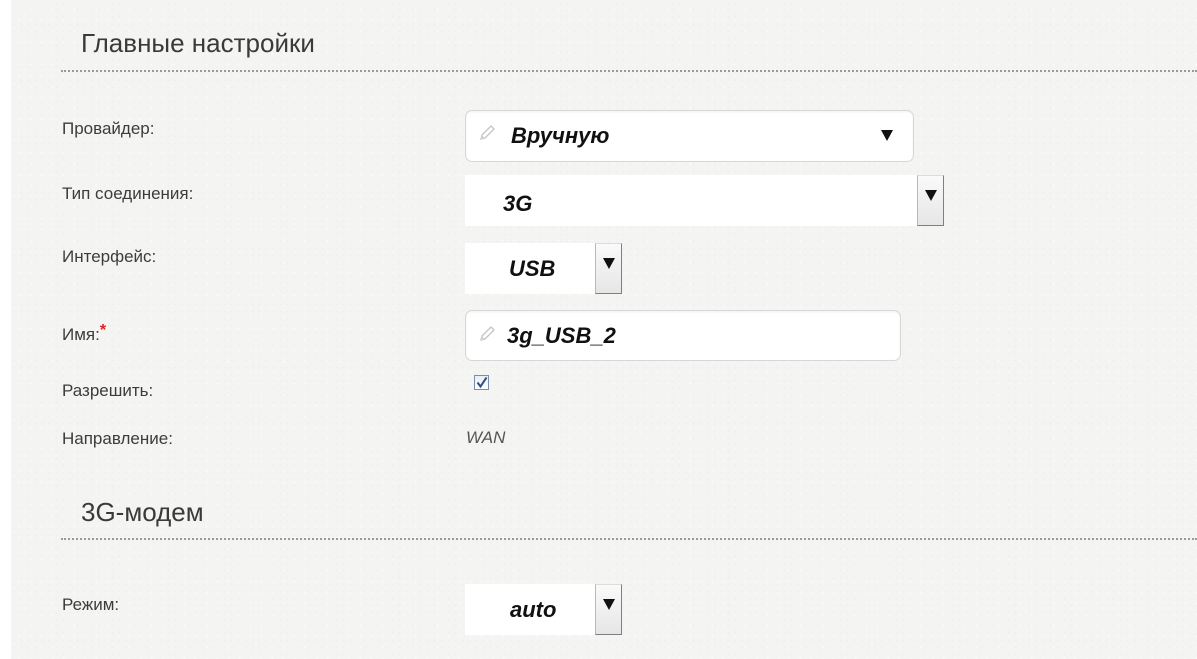 The image size is (1197, 659). What do you see at coordinates (561, 335) in the screenshot?
I see `name-value: 3g_USB_2` at bounding box center [561, 335].